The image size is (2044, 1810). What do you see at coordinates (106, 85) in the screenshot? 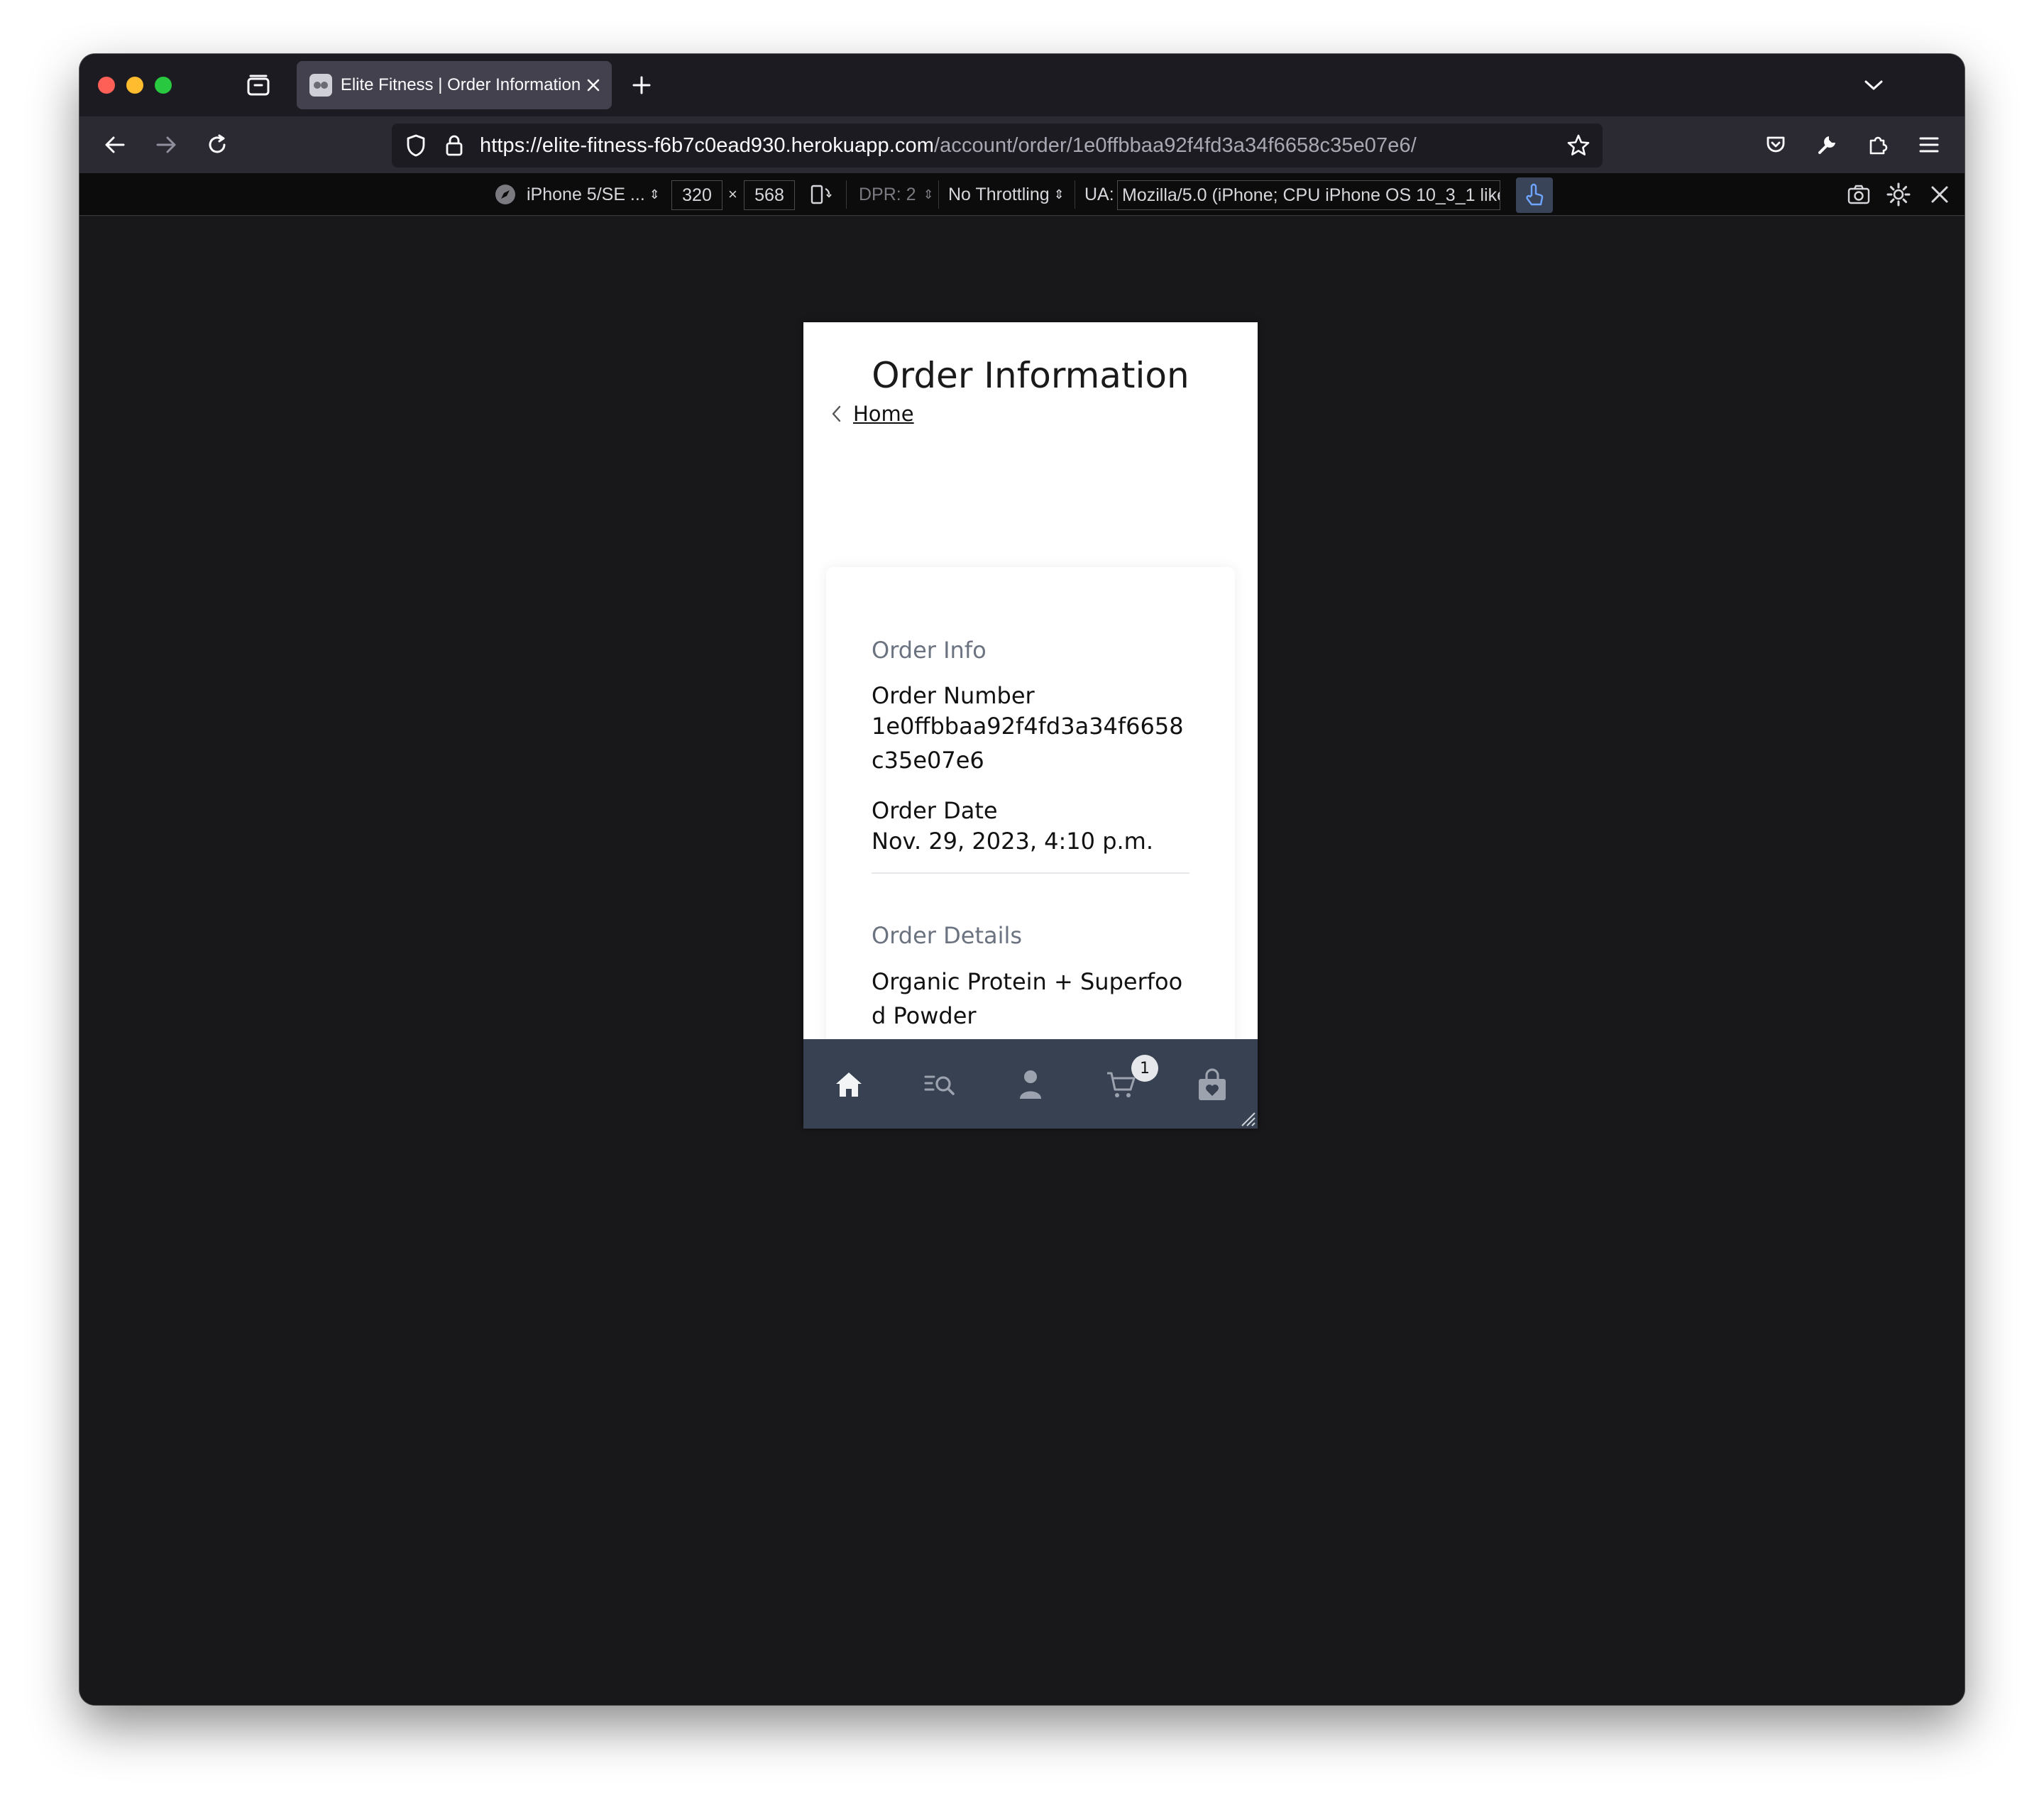
I see `close-window-button` at bounding box center [106, 85].